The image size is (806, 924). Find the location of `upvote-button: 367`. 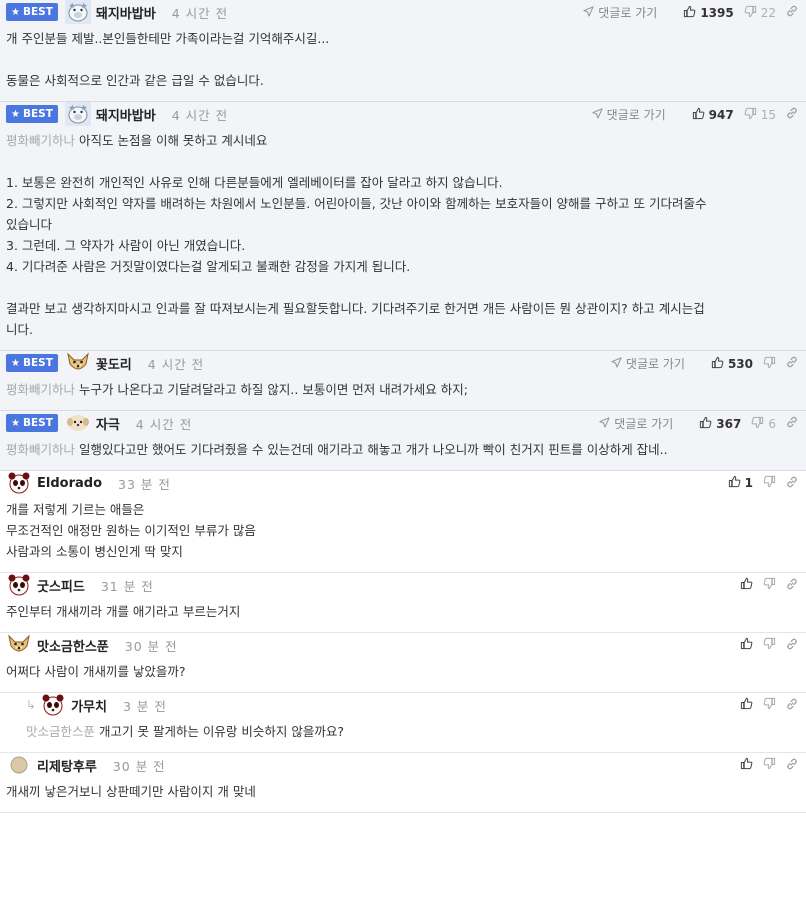

upvote-button: 367 is located at coordinates (720, 424).